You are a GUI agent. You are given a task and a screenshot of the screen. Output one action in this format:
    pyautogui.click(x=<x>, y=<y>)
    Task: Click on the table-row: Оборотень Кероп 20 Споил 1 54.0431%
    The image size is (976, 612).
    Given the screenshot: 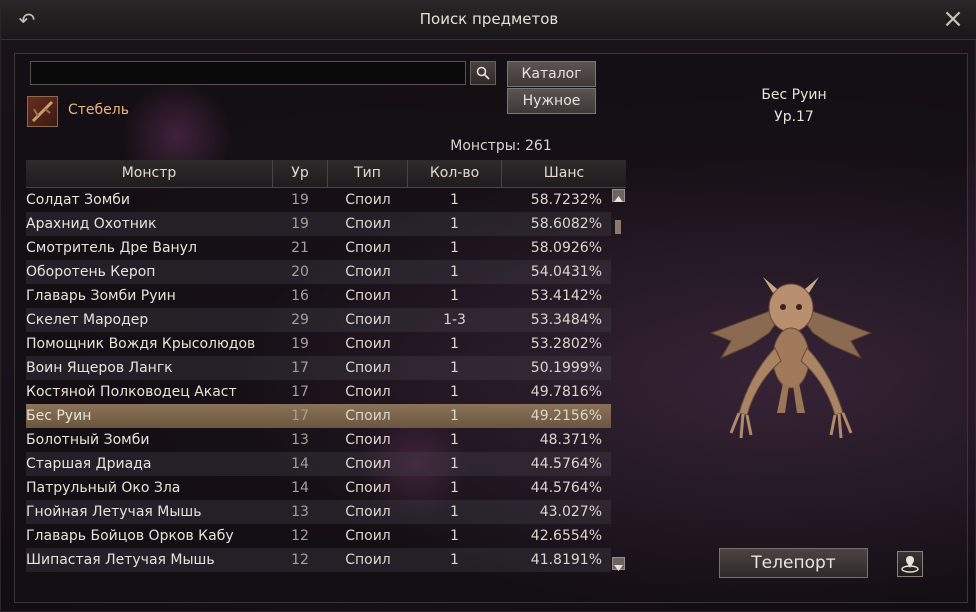 What is the action you would take?
    pyautogui.click(x=318, y=272)
    